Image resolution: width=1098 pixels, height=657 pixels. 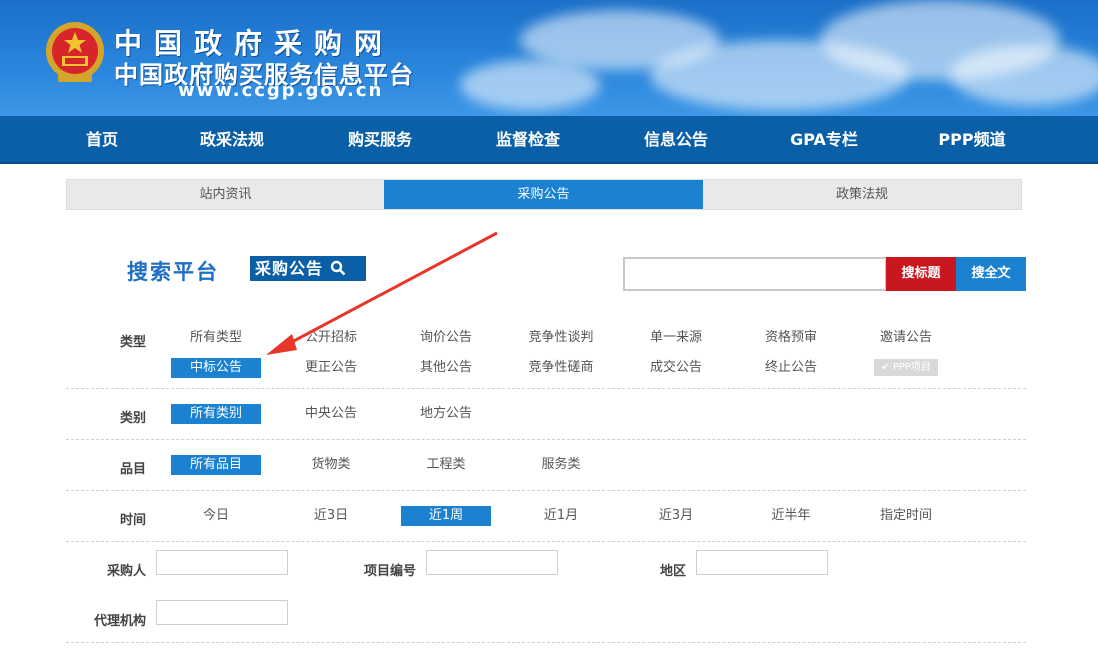 I want to click on search-input, so click(x=755, y=274).